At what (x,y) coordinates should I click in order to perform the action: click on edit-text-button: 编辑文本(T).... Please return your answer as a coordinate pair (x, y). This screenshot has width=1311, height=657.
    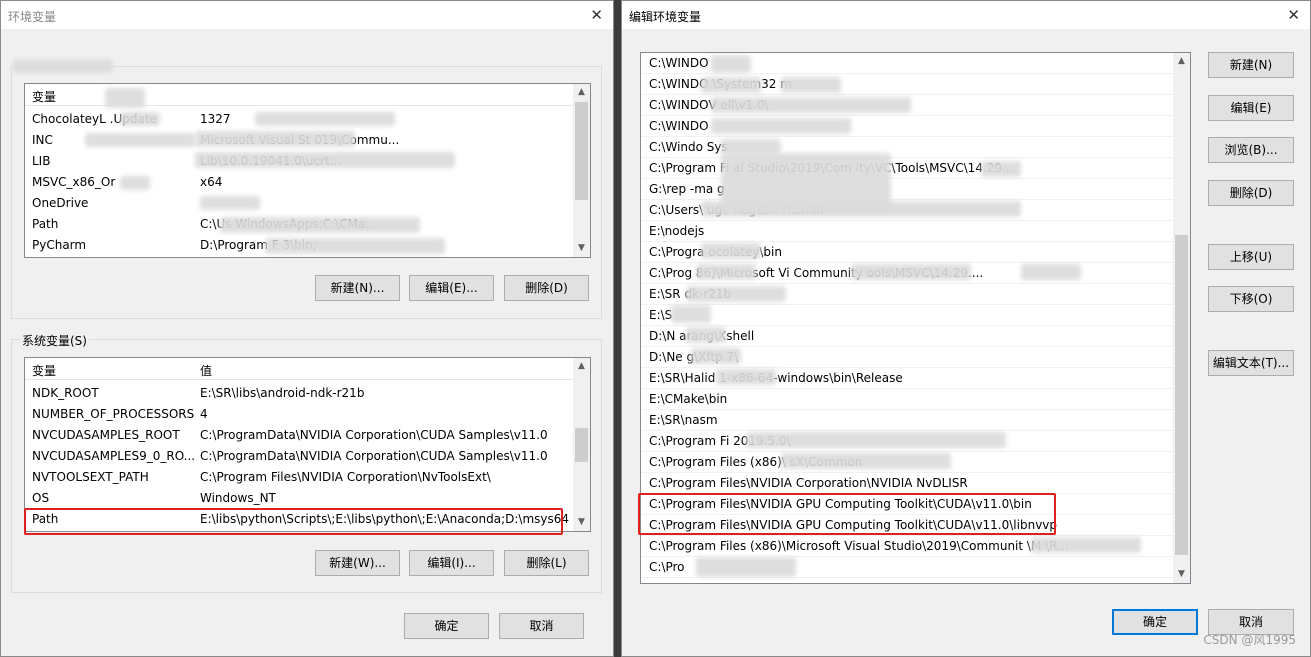
    Looking at the image, I should click on (1251, 363).